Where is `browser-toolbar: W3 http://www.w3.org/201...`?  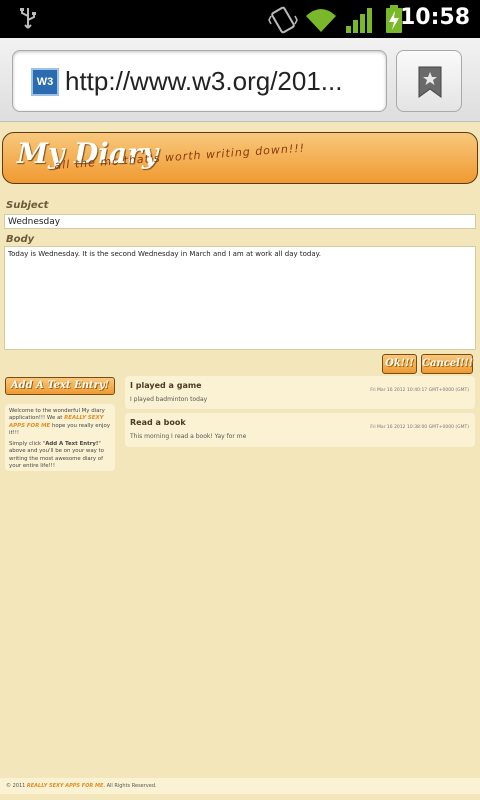 browser-toolbar: W3 http://www.w3.org/201... is located at coordinates (240, 80).